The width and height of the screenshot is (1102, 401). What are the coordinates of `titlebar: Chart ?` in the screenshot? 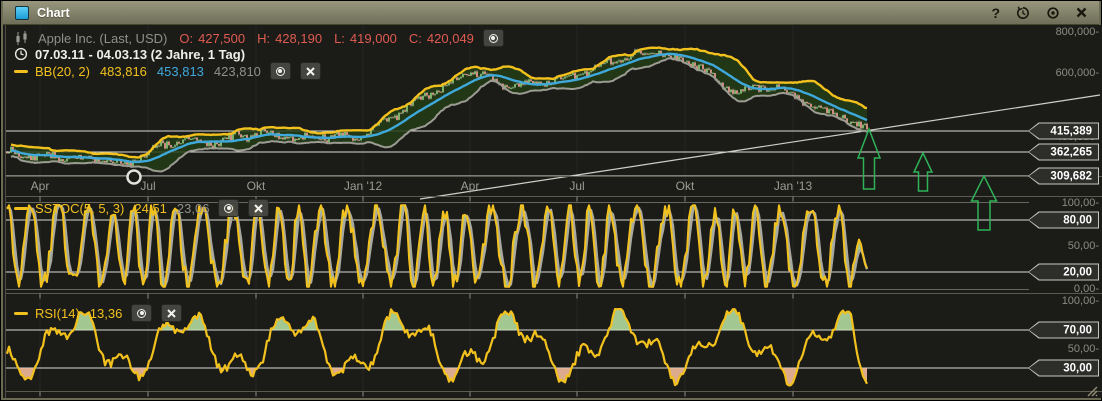 It's located at (551, 13).